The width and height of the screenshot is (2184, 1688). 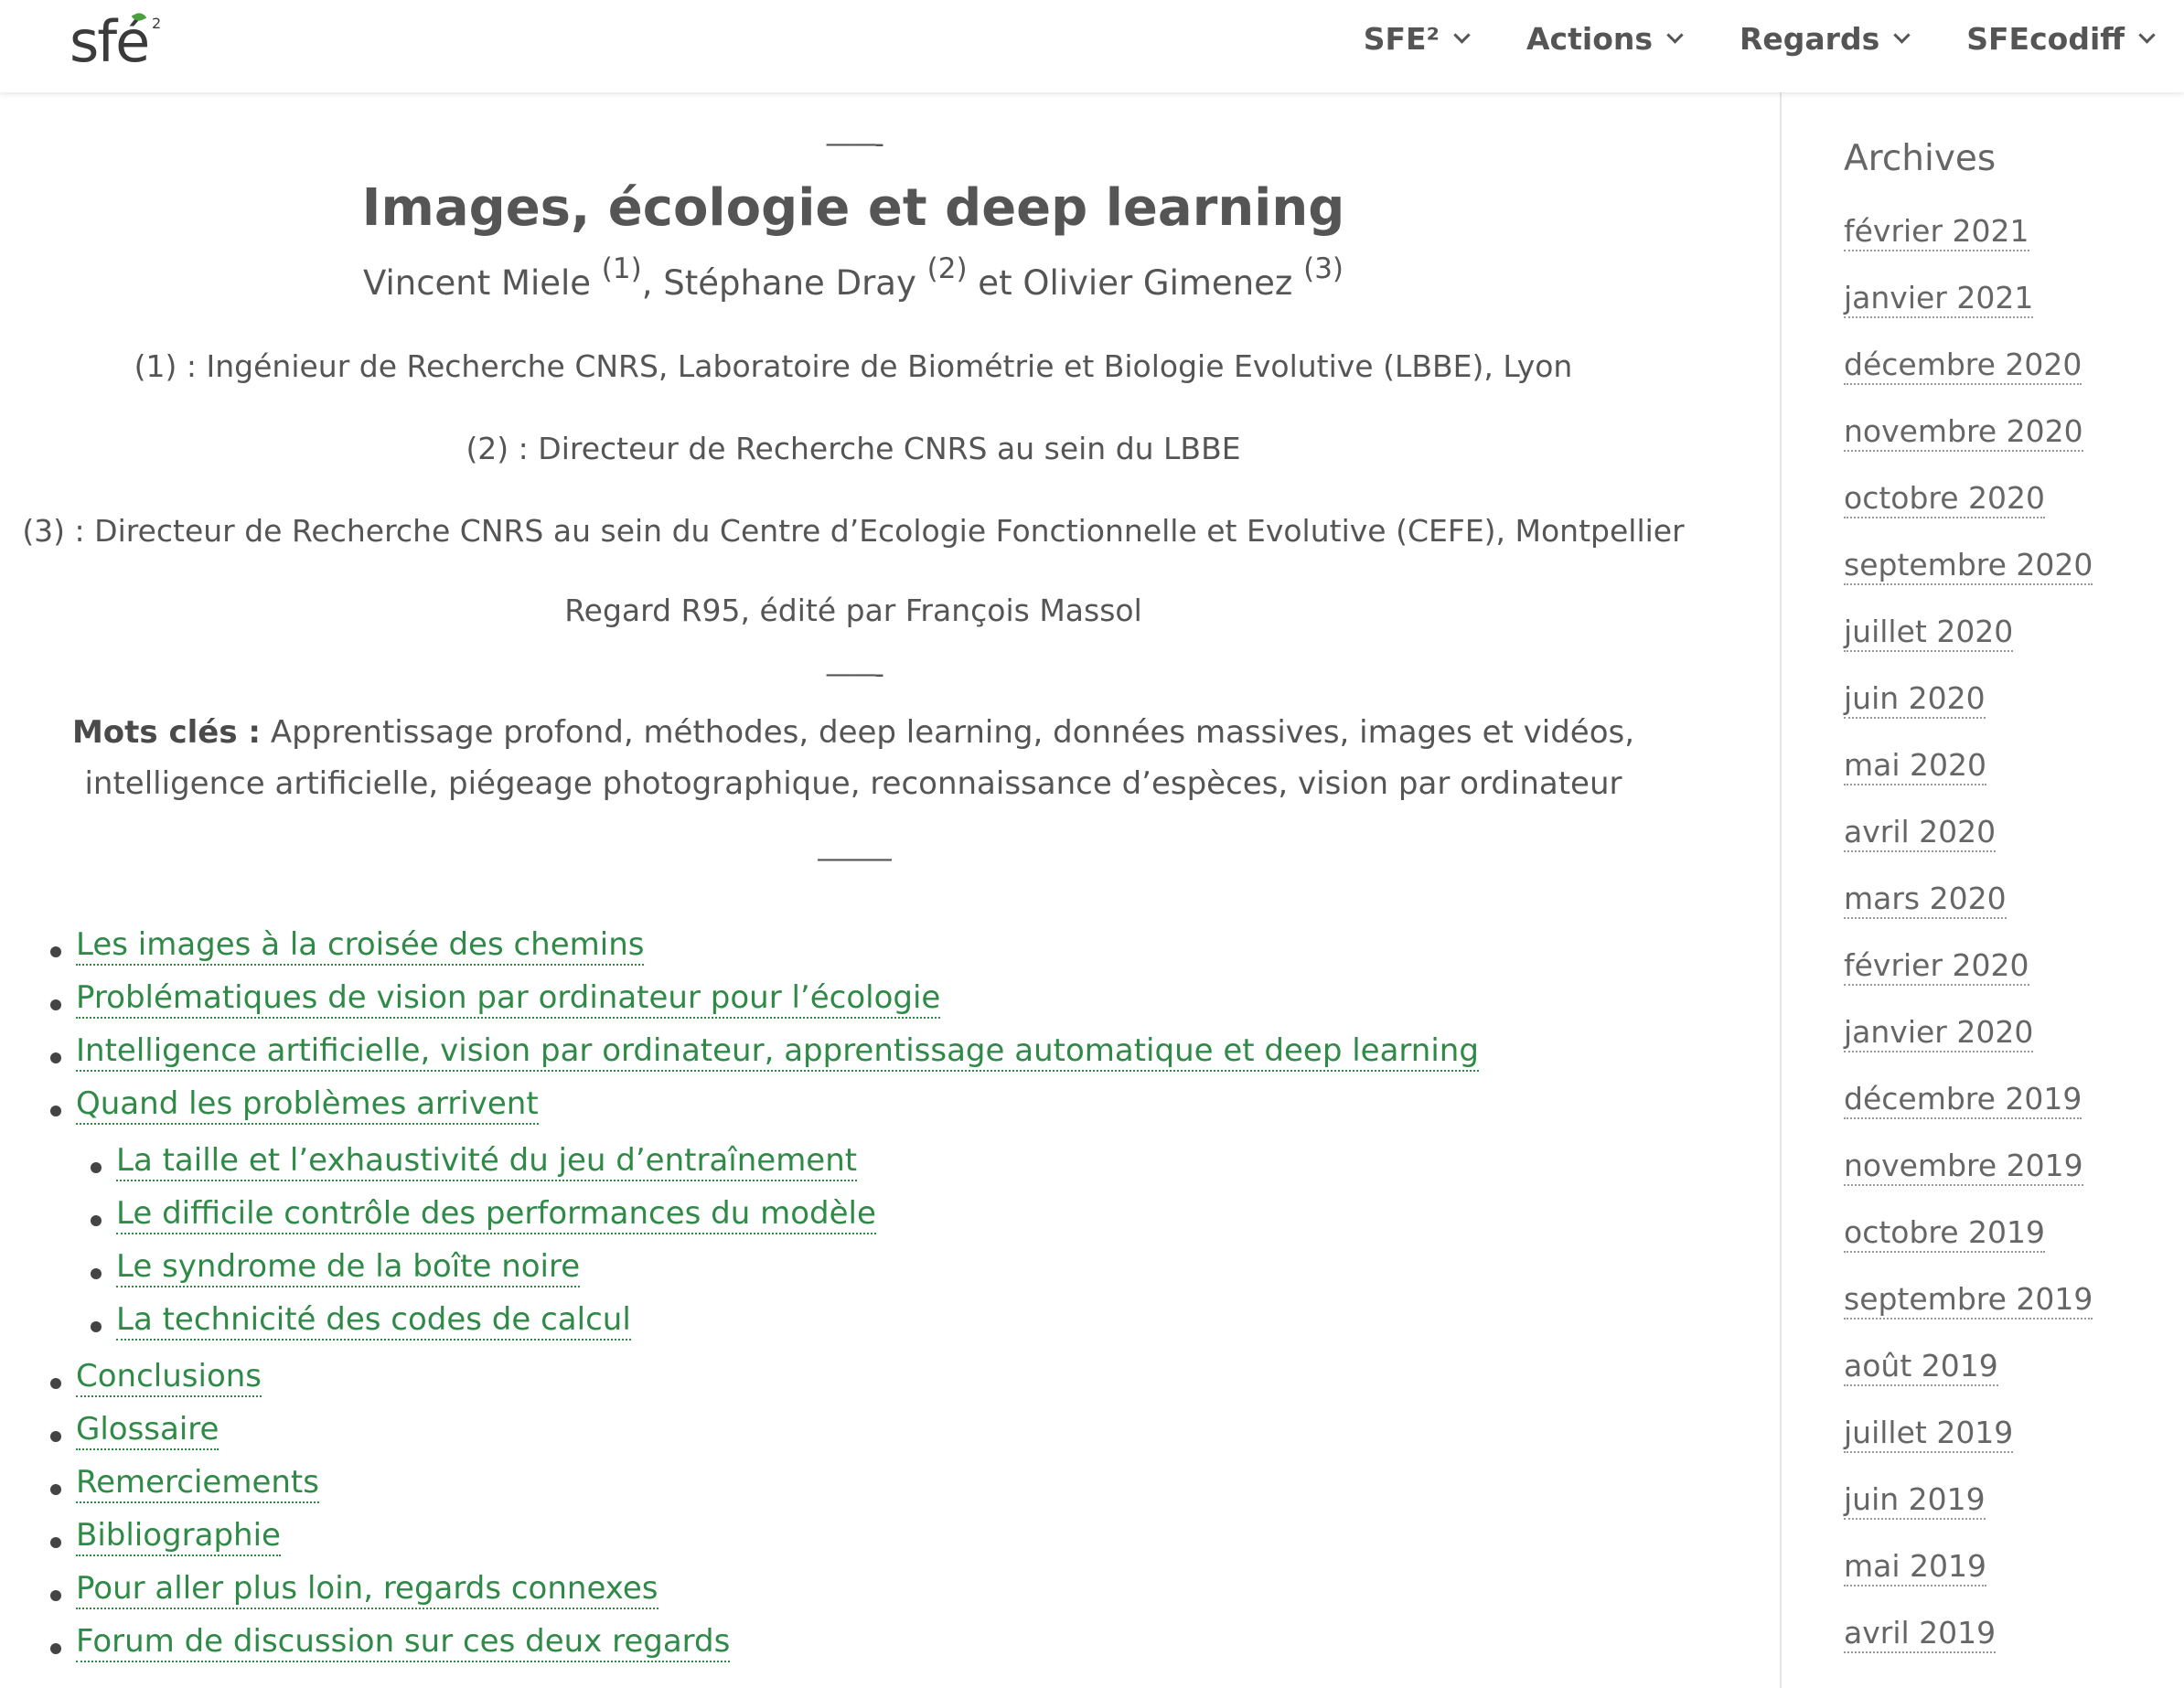 I want to click on archive-link: octobre 2020, so click(x=1945, y=499).